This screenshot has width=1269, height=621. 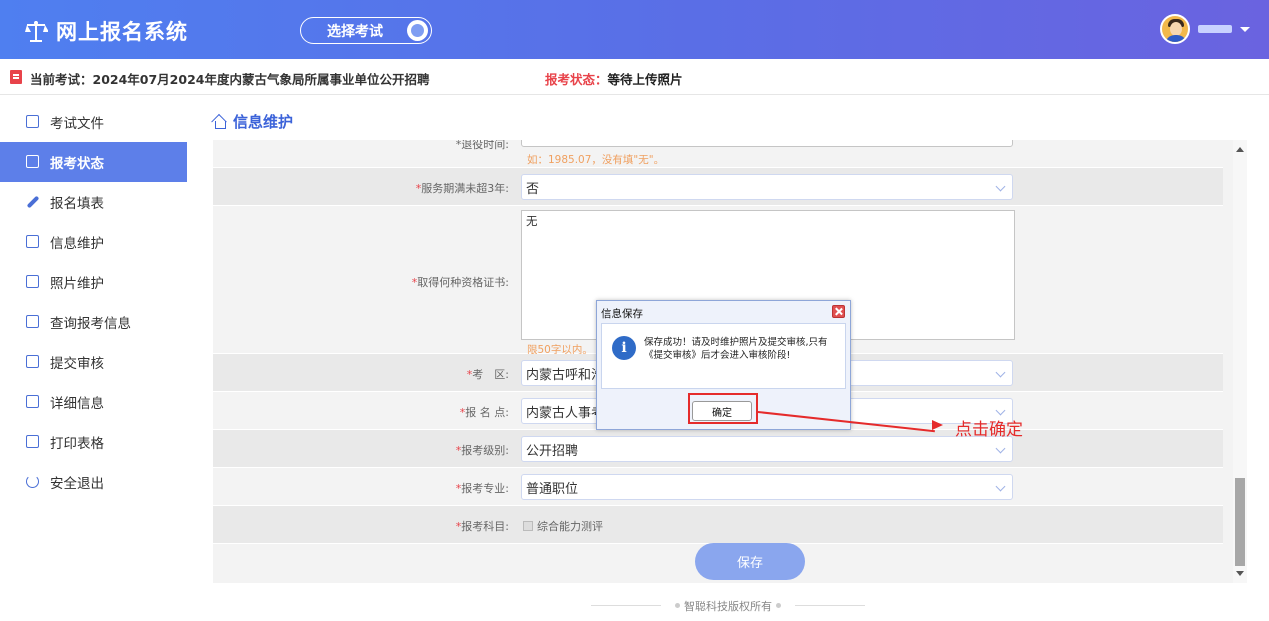 I want to click on retire-label: *退役时间:, so click(x=482, y=145).